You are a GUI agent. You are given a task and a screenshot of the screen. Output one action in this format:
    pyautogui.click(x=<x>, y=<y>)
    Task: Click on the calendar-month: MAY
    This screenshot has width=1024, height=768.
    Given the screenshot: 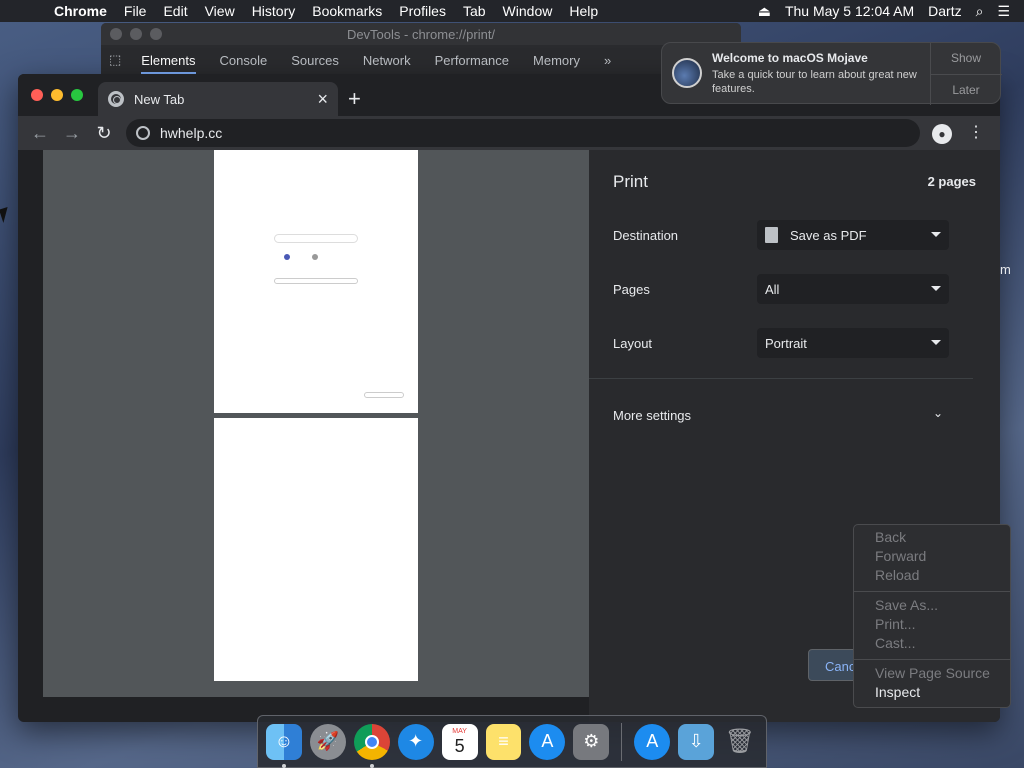 What is the action you would take?
    pyautogui.click(x=459, y=731)
    